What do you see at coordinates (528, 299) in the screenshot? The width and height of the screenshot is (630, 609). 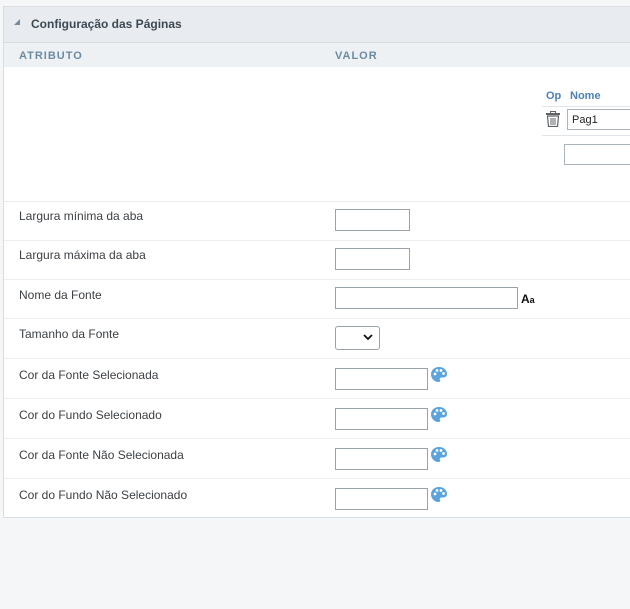 I see `font-picker-icon: Aa` at bounding box center [528, 299].